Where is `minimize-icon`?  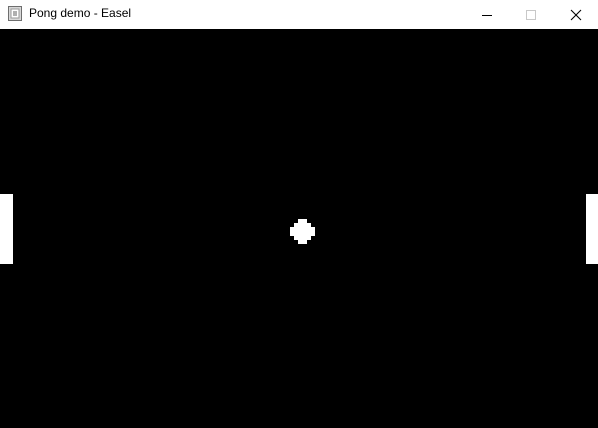
minimize-icon is located at coordinates (487, 15).